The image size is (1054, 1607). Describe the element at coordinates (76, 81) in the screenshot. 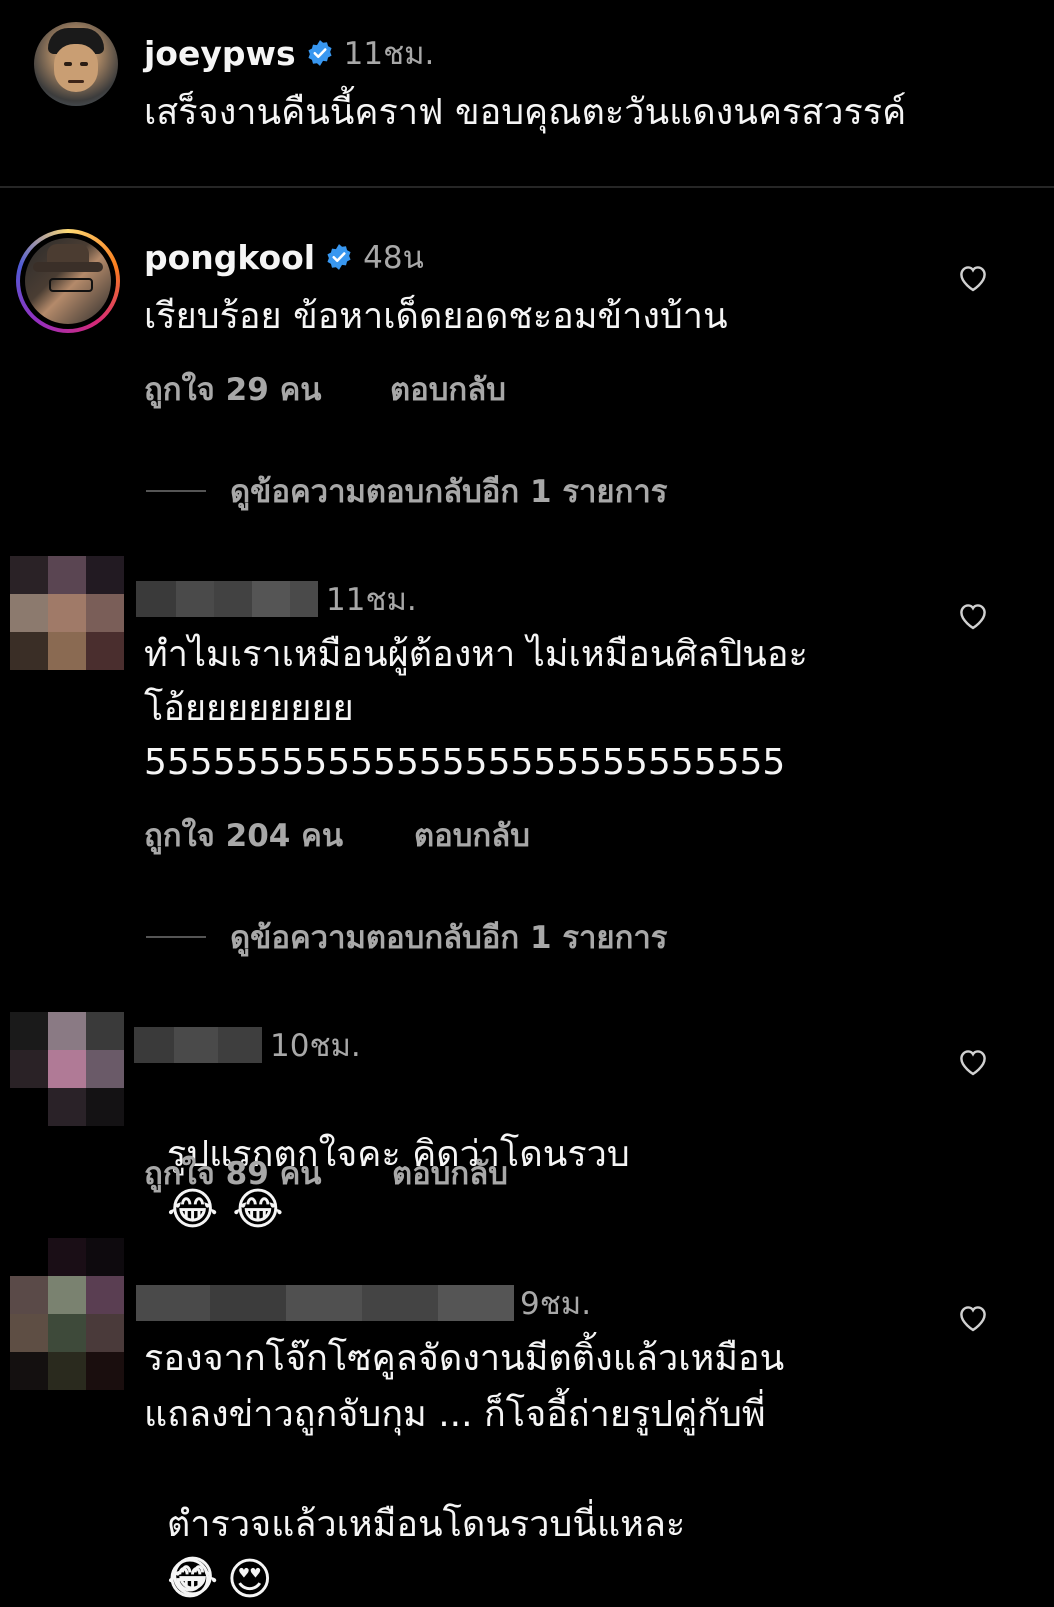

I see `avatar-mouth` at that location.